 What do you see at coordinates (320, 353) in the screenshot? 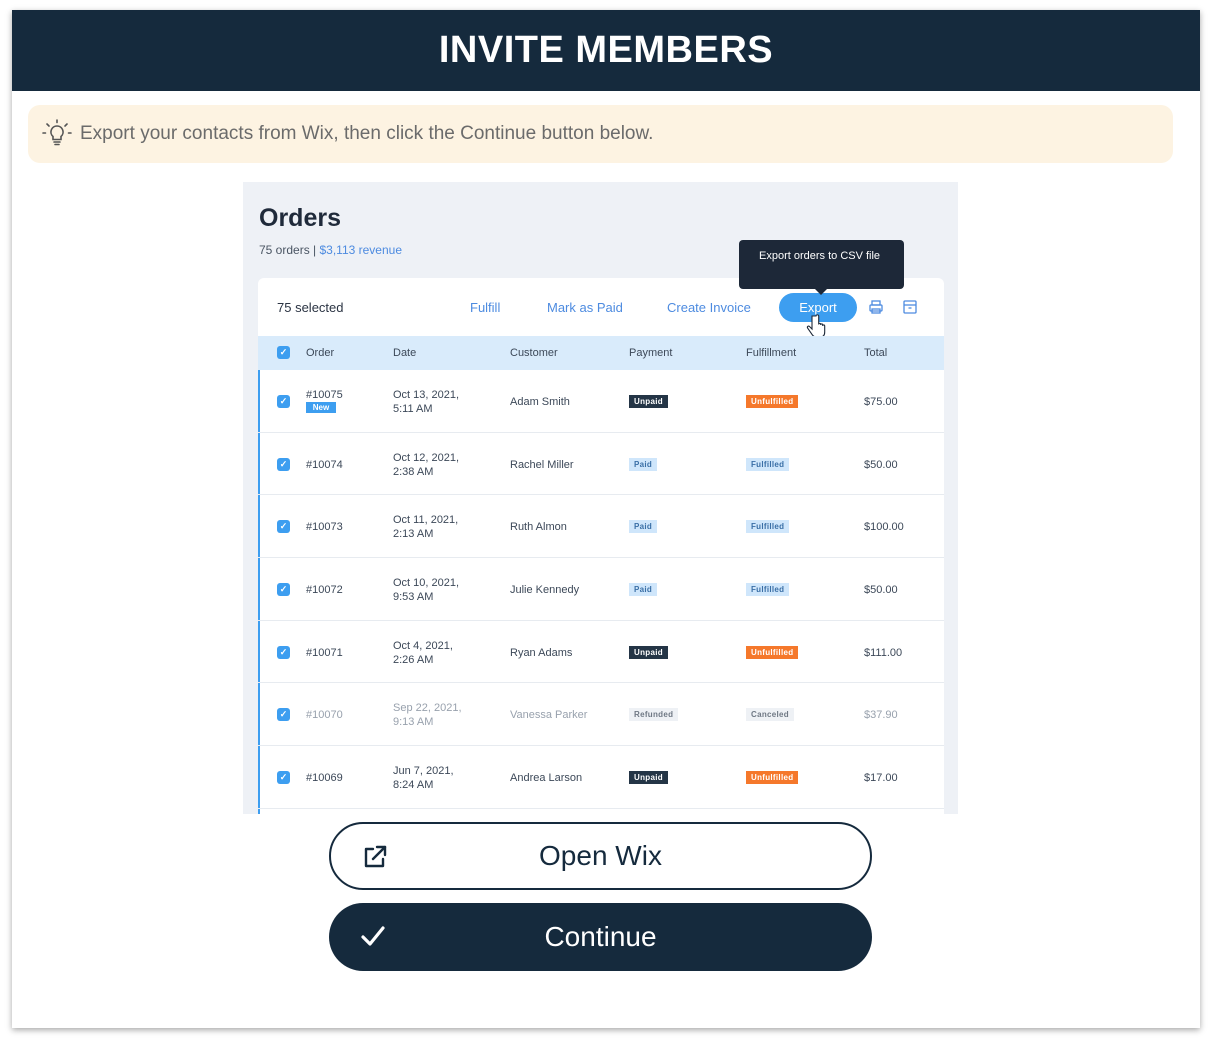
I see `col-order: Order` at bounding box center [320, 353].